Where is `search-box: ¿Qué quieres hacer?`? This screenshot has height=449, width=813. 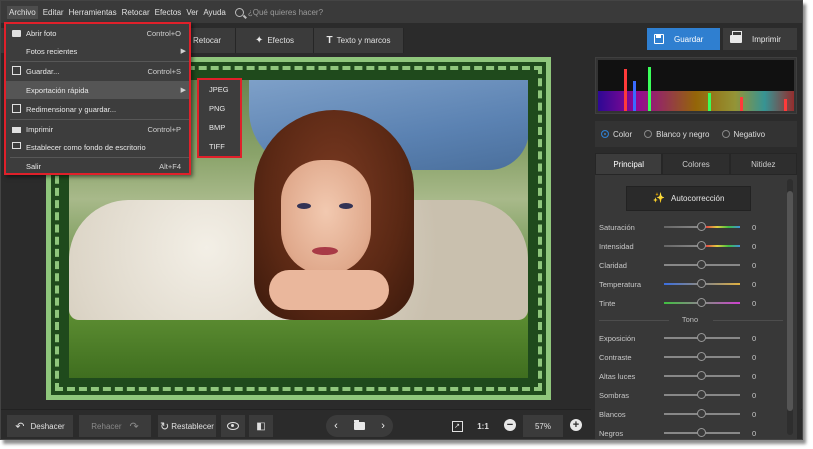 search-box: ¿Qué quieres hacer? is located at coordinates (279, 12).